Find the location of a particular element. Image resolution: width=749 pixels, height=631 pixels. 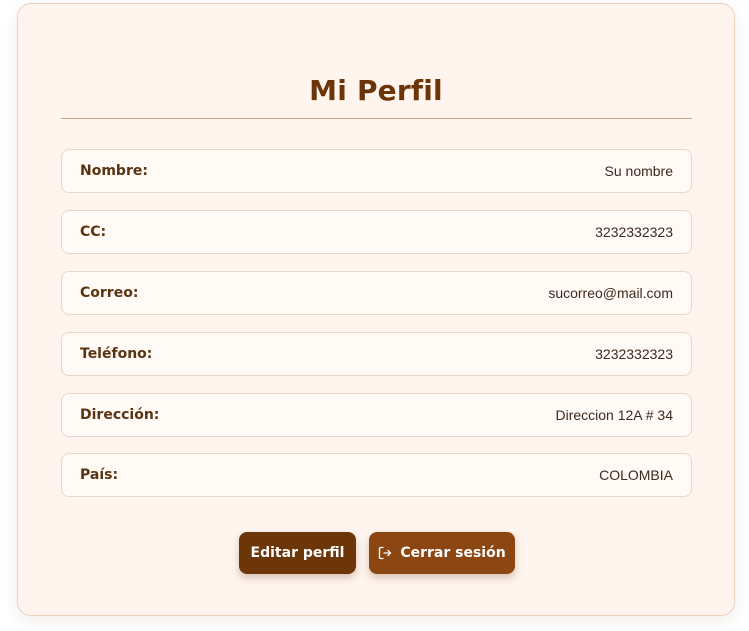

logout-button: Cerrar sesión is located at coordinates (442, 553).